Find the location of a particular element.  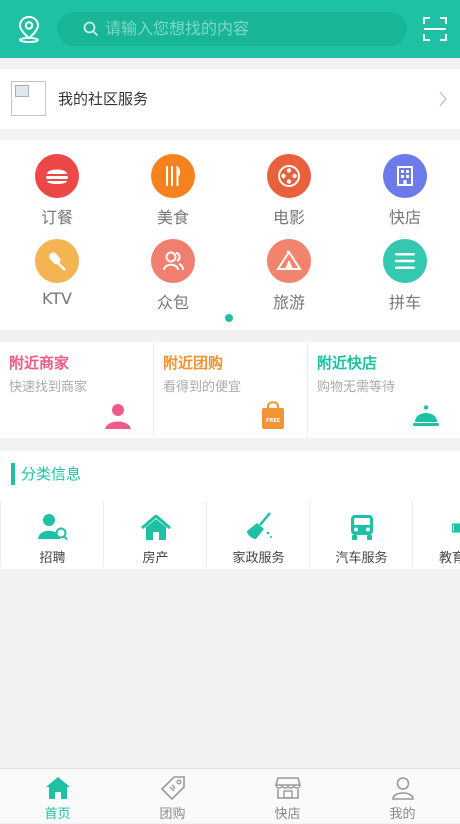

broom-icon is located at coordinates (259, 525).